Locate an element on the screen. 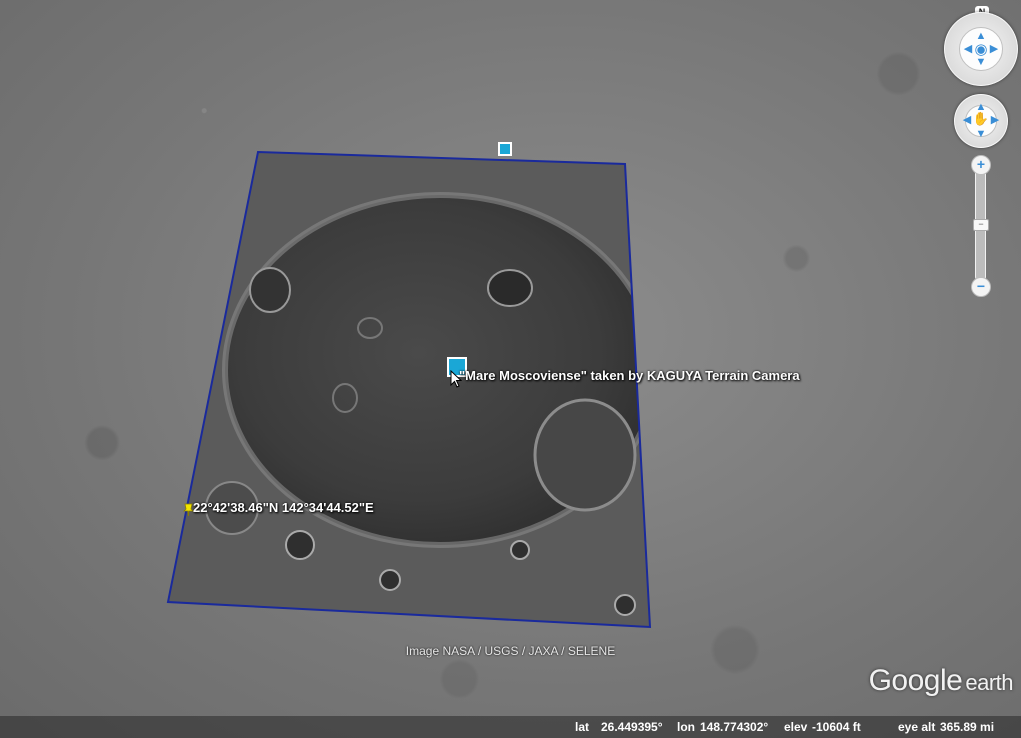 The image size is (1021, 738). zoom-out-button: − is located at coordinates (981, 287).